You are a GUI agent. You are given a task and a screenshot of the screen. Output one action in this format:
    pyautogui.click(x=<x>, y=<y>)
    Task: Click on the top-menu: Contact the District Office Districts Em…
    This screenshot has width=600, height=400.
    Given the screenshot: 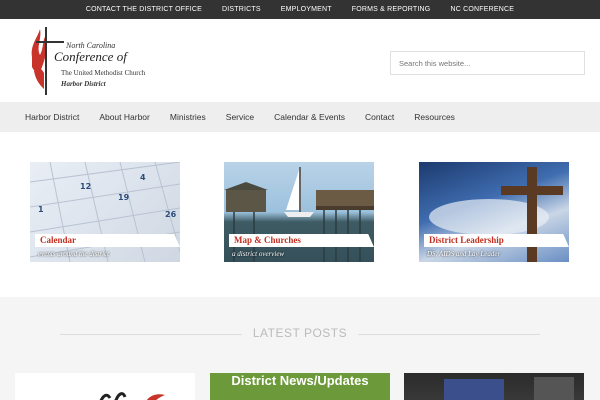 What is the action you would take?
    pyautogui.click(x=300, y=9)
    